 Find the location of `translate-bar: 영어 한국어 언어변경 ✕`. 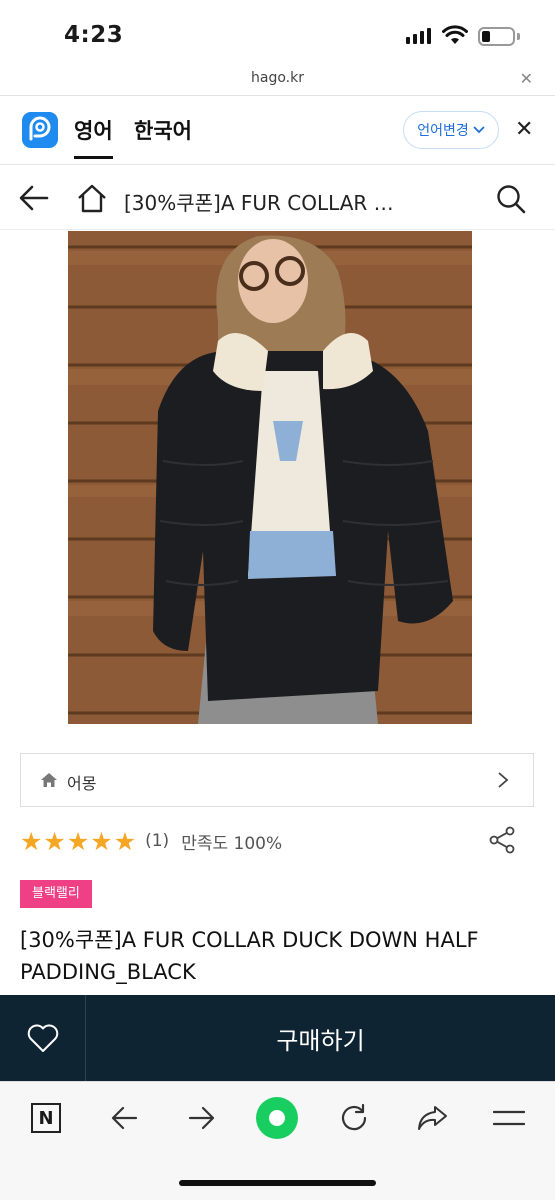

translate-bar: 영어 한국어 언어변경 ✕ is located at coordinates (277, 131).